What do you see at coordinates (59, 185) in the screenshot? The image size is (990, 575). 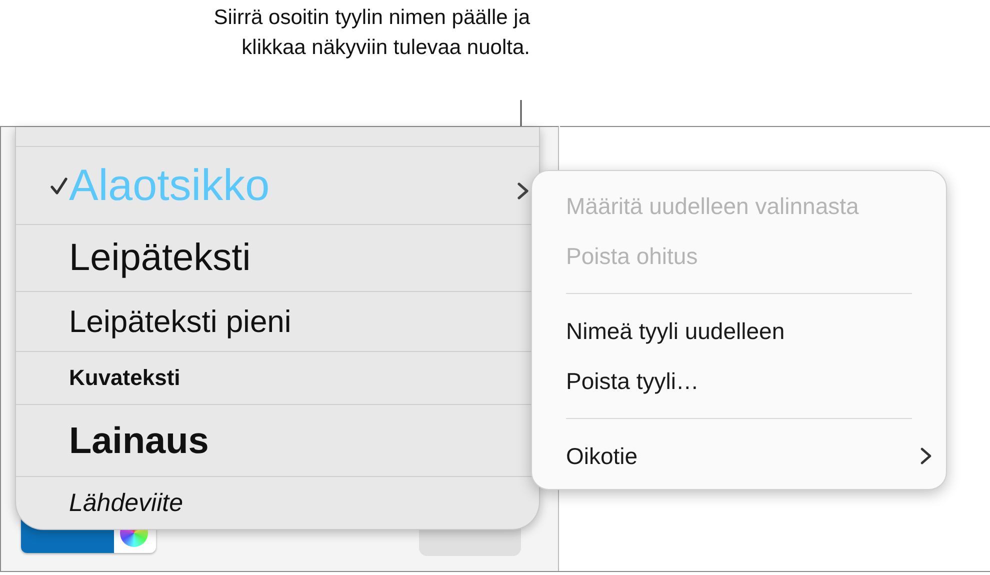 I see `checkmark-icon` at bounding box center [59, 185].